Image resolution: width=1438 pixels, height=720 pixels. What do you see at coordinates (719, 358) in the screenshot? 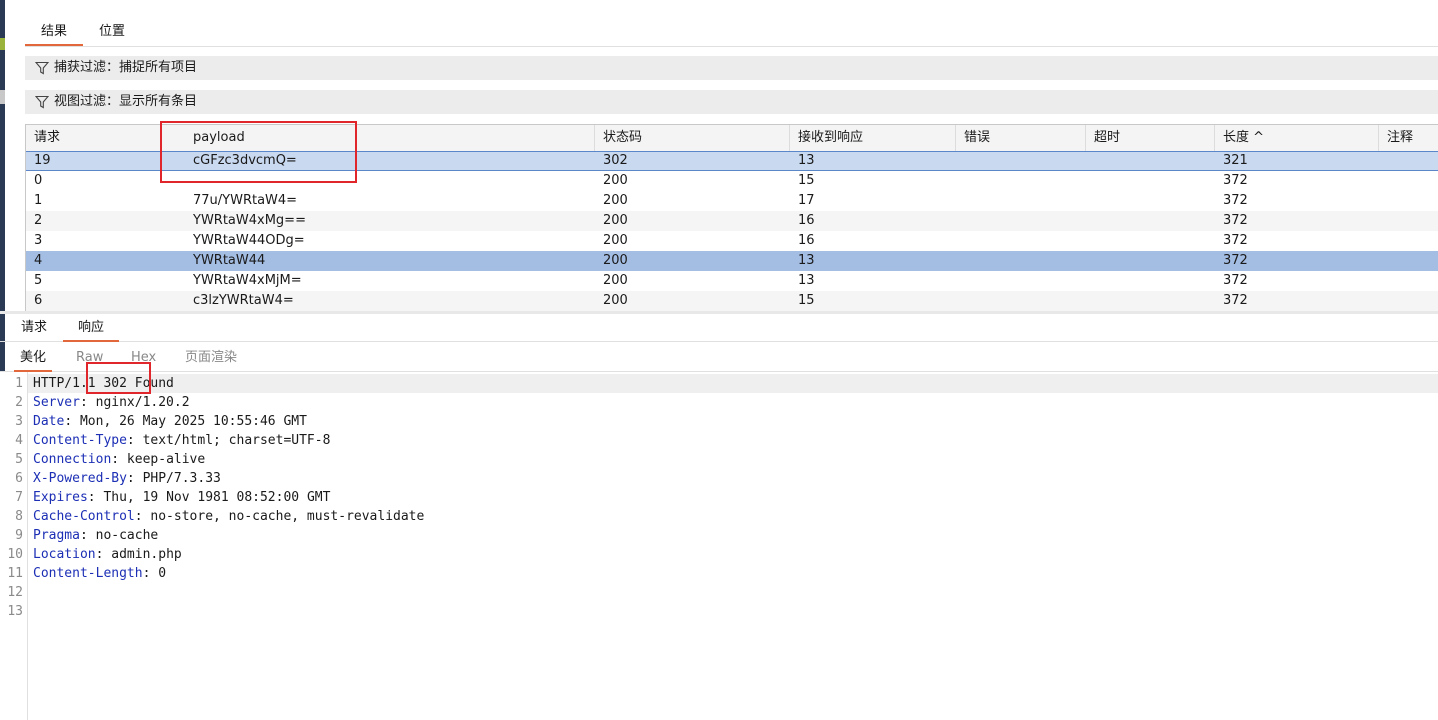
I see `view-mode-tabs: 美化 Raw Hex 页面渲染` at bounding box center [719, 358].